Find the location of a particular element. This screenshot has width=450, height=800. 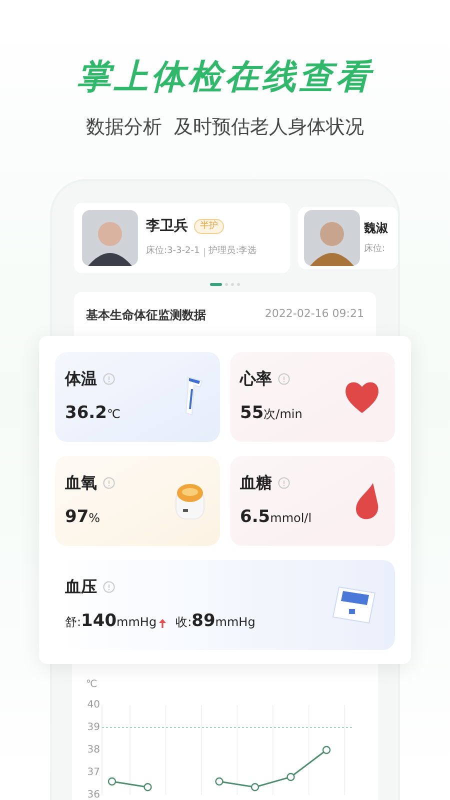

caregiver: 护理员:李选 is located at coordinates (232, 251).